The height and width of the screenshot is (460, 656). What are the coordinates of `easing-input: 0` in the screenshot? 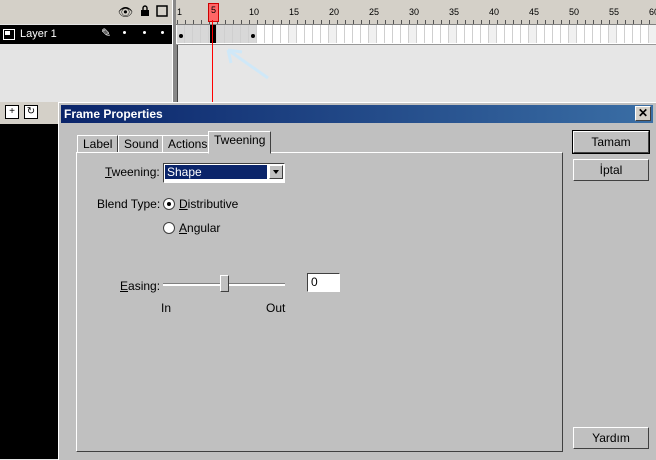 It's located at (323, 282).